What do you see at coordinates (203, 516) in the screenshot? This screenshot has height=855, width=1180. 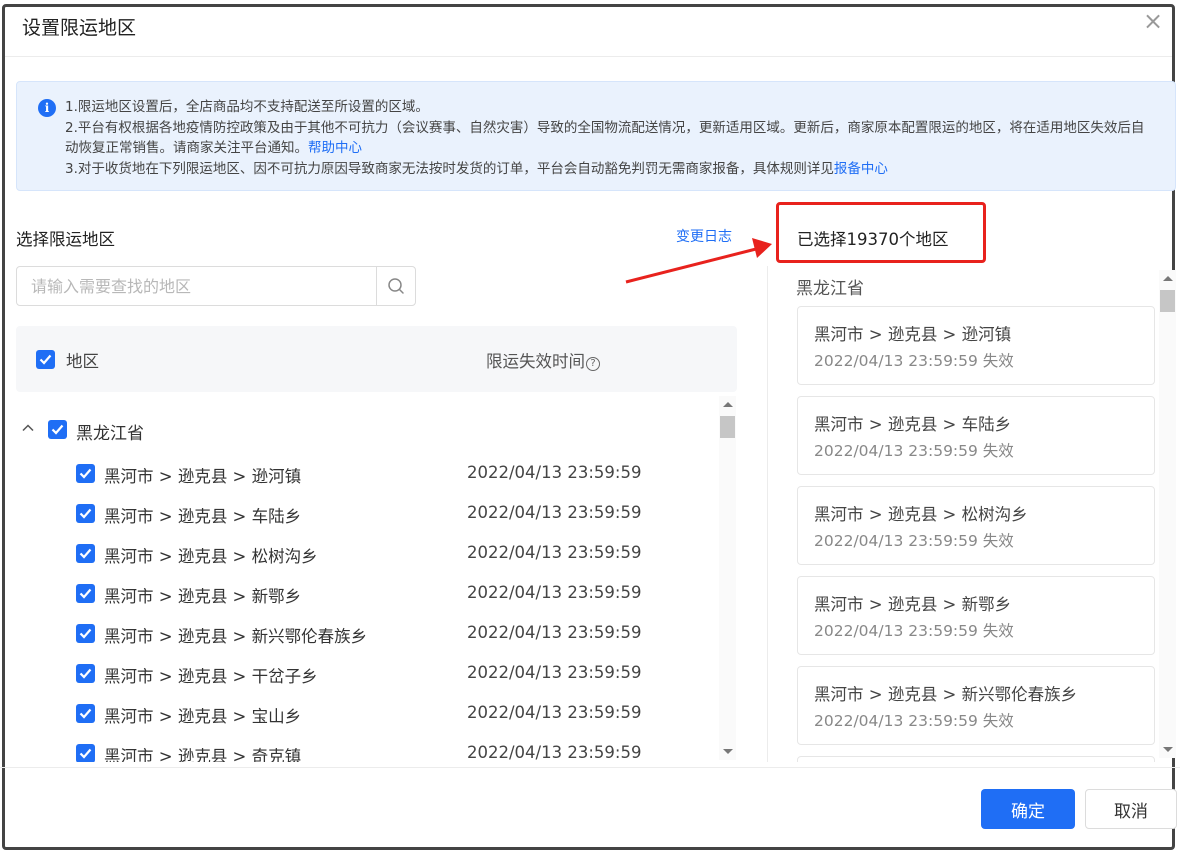 I see `row-region: 黑河市 > 逊克县 > 车陆乡` at bounding box center [203, 516].